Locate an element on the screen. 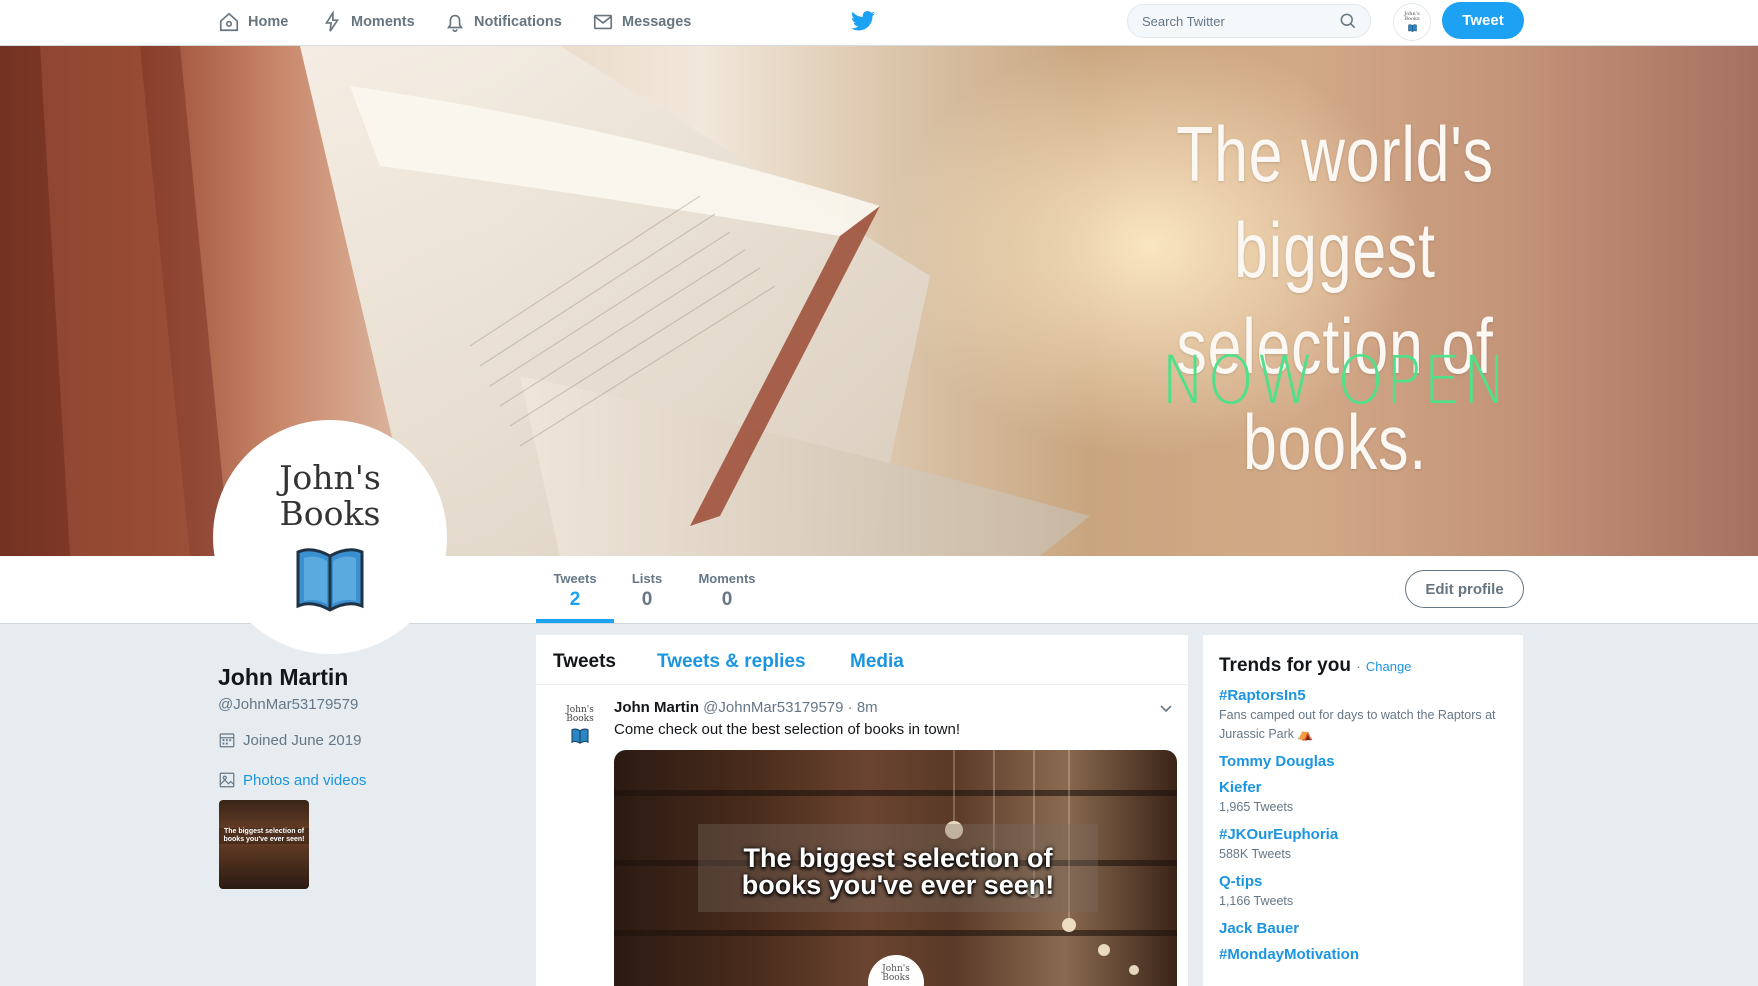  timeline-tabs: Tweets Tweets & replies Media is located at coordinates (862, 660).